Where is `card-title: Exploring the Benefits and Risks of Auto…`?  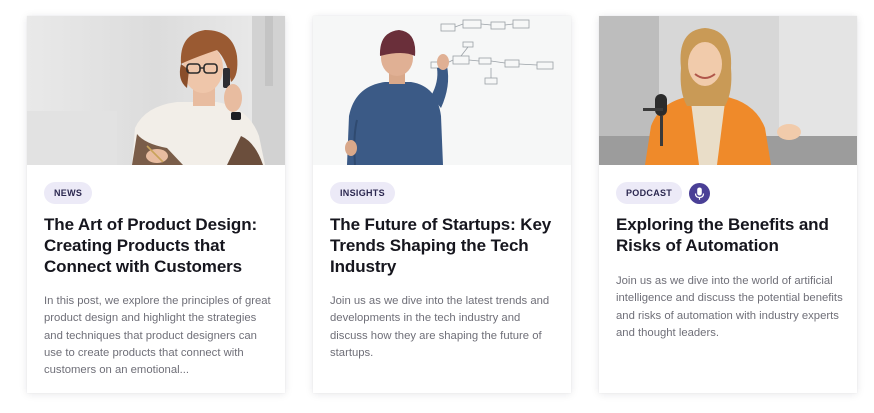 card-title: Exploring the Benefits and Risks of Auto… is located at coordinates (729, 235).